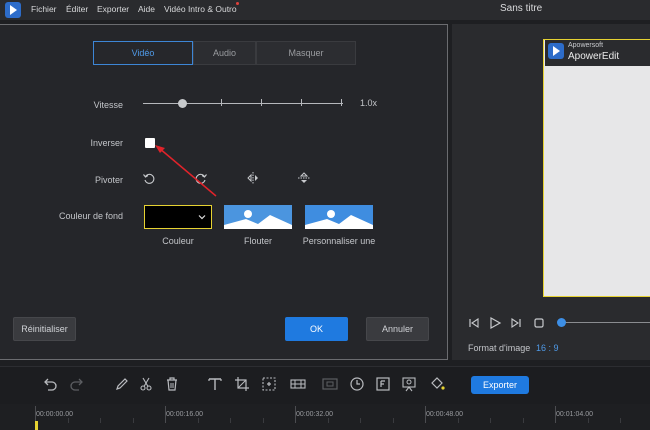 This screenshot has width=650, height=430. What do you see at coordinates (122, 384) in the screenshot?
I see `pencil-icon` at bounding box center [122, 384].